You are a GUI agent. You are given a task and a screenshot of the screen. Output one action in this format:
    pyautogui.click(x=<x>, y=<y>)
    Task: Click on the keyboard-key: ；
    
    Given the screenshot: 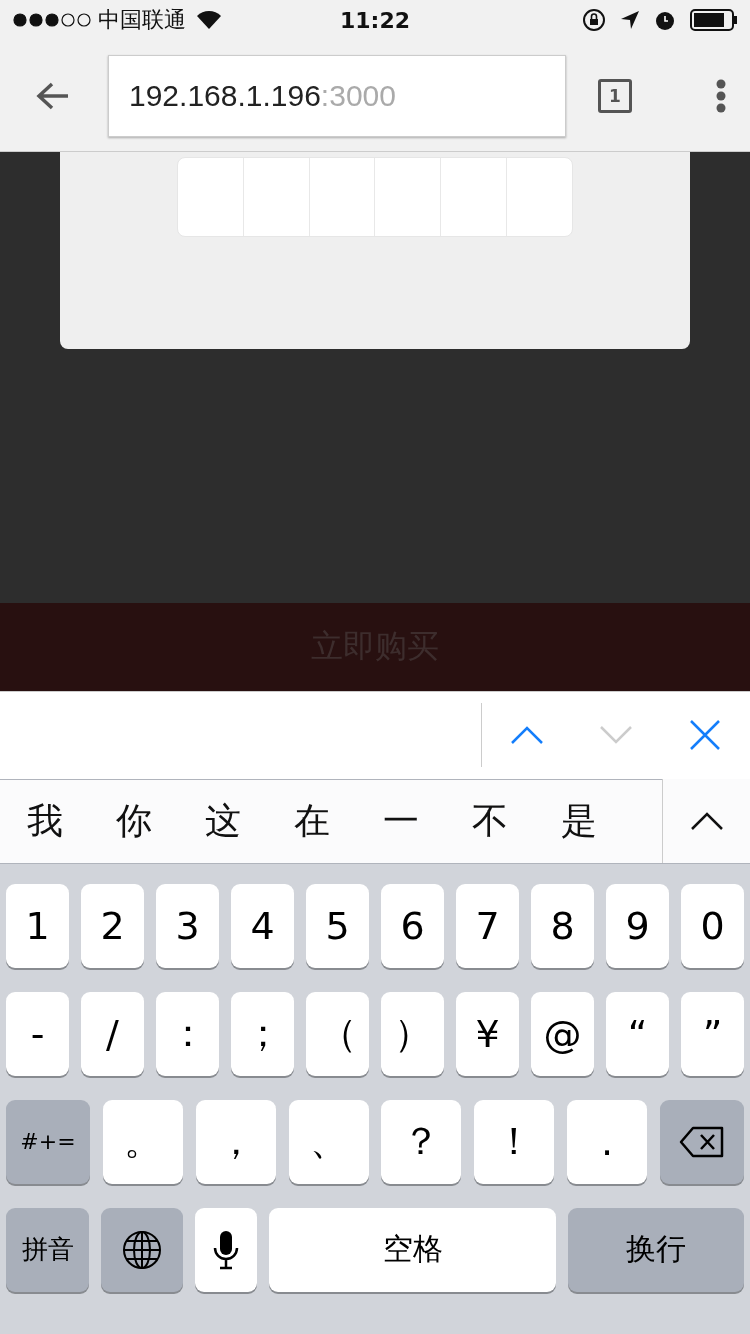 What is the action you would take?
    pyautogui.click(x=262, y=1033)
    